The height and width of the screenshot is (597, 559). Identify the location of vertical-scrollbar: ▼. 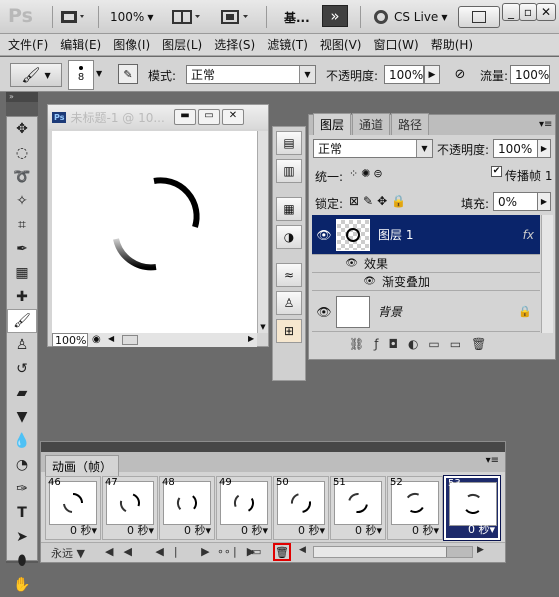
(262, 232).